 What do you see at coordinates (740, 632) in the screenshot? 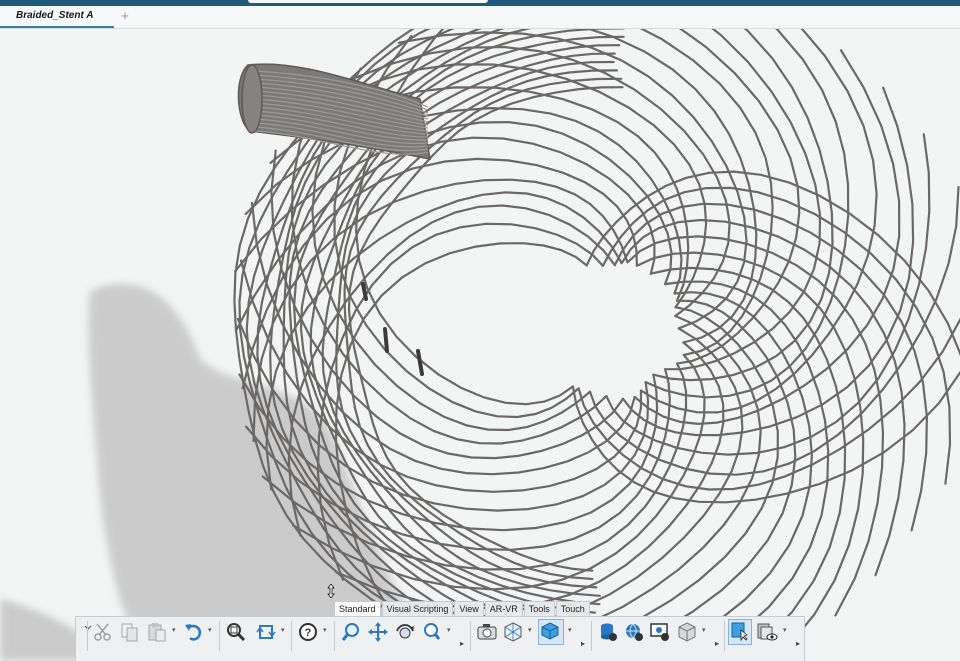
I see `select-window-icon` at bounding box center [740, 632].